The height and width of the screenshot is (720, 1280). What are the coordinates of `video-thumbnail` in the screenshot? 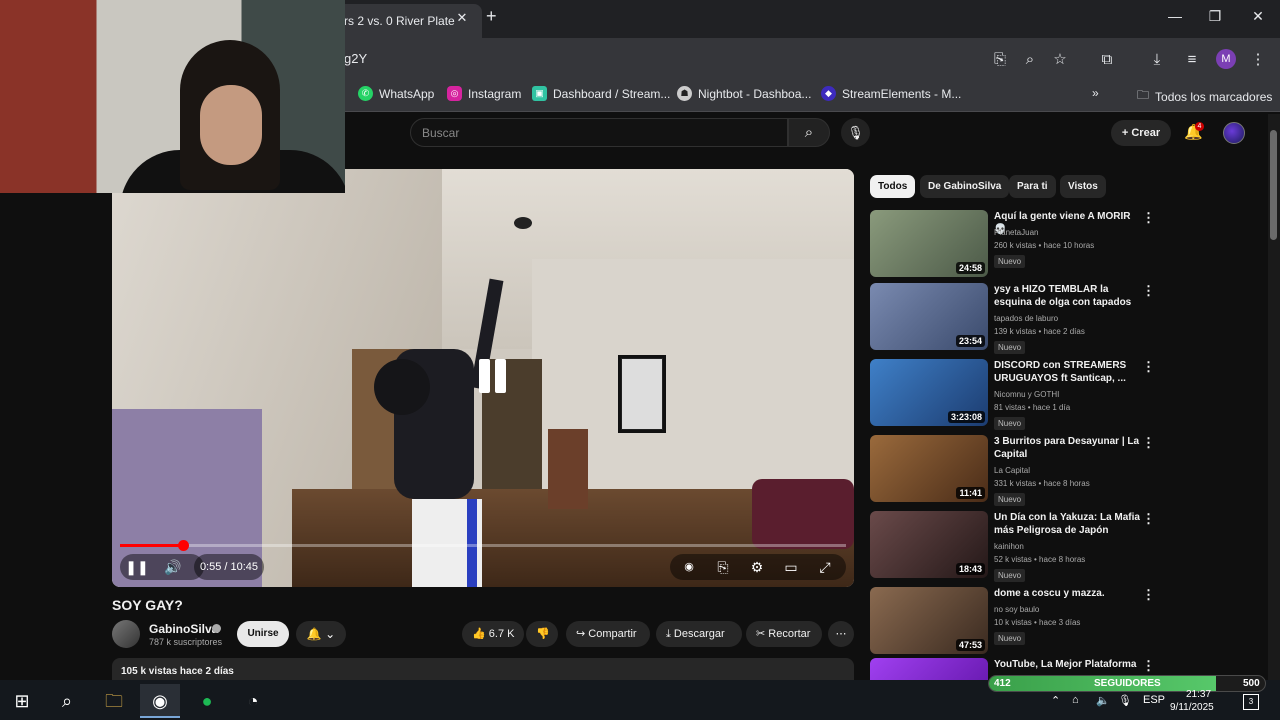 It's located at (929, 669).